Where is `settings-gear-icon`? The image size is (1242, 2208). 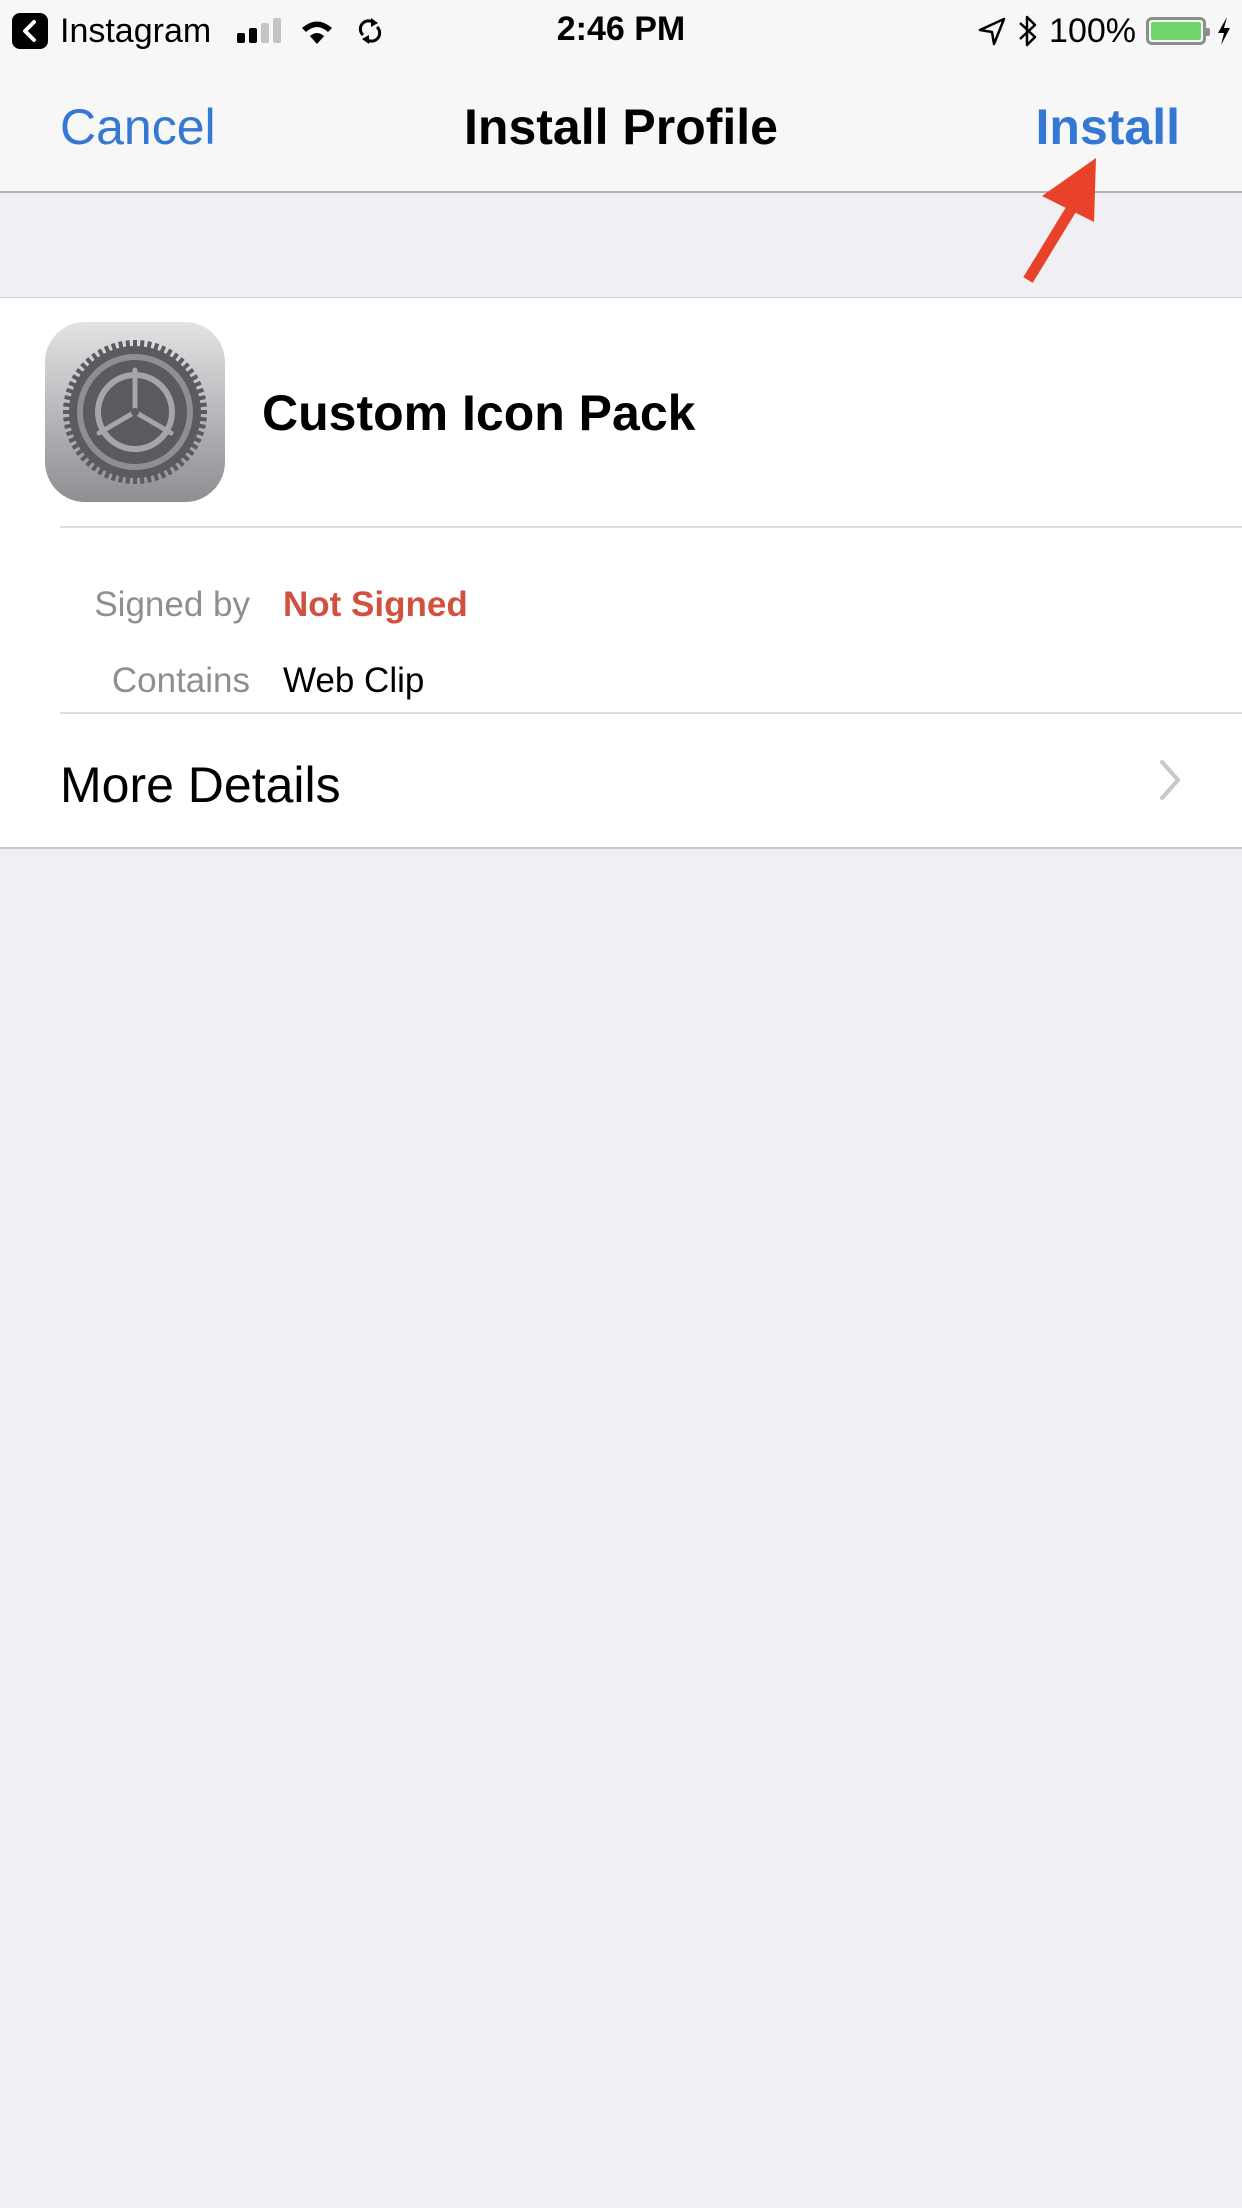 settings-gear-icon is located at coordinates (135, 412).